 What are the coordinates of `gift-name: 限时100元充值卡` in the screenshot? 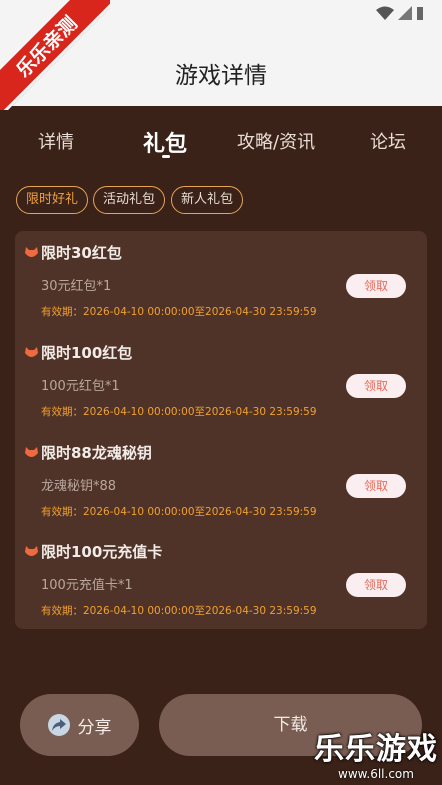 It's located at (102, 552).